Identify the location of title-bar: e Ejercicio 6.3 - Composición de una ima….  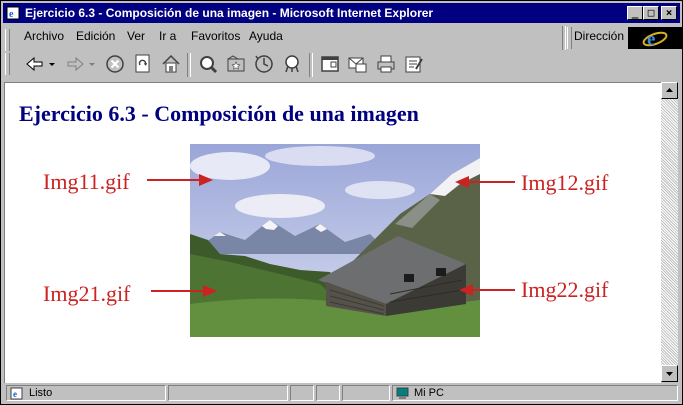
(341, 13).